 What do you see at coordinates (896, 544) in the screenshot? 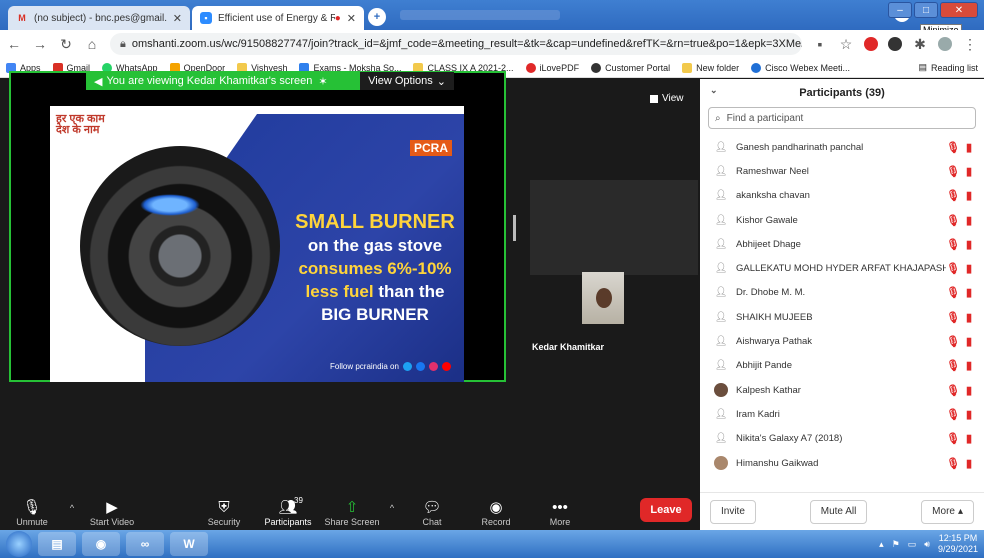
I see `flag-icon: ⚑` at bounding box center [896, 544].